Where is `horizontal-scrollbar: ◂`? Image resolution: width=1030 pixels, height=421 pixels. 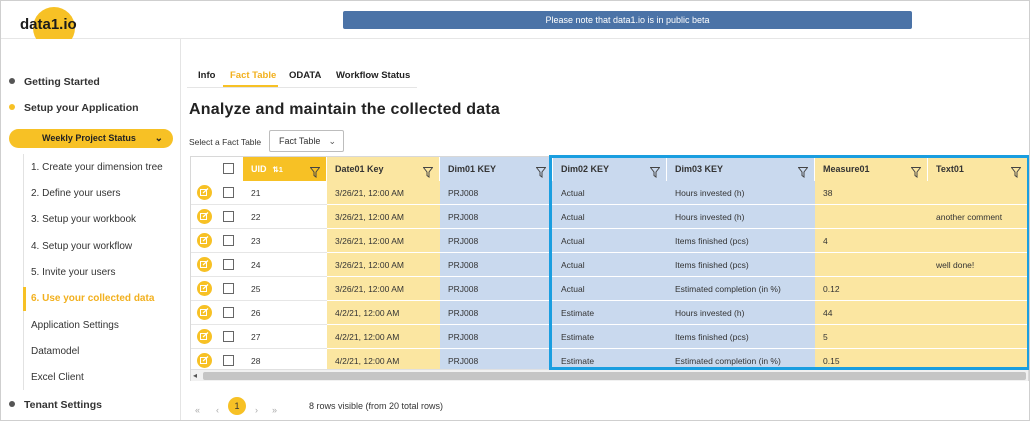 horizontal-scrollbar: ◂ is located at coordinates (609, 375).